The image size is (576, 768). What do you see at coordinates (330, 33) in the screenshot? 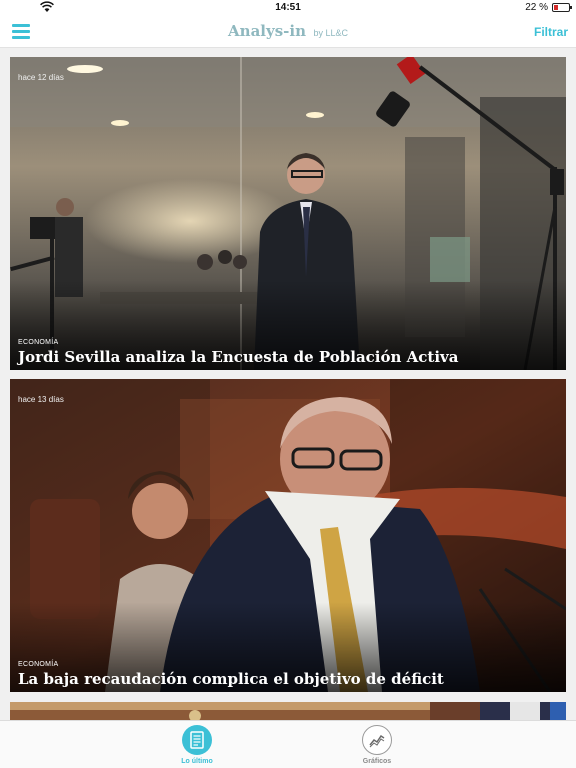
I see `brand-byline: by LL&C` at bounding box center [330, 33].